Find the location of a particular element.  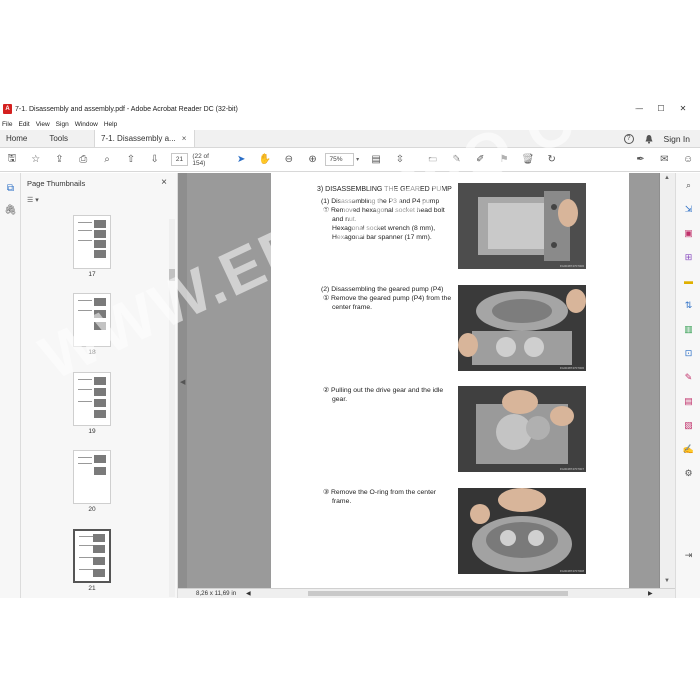

page-number-input: 21 is located at coordinates (179, 159).